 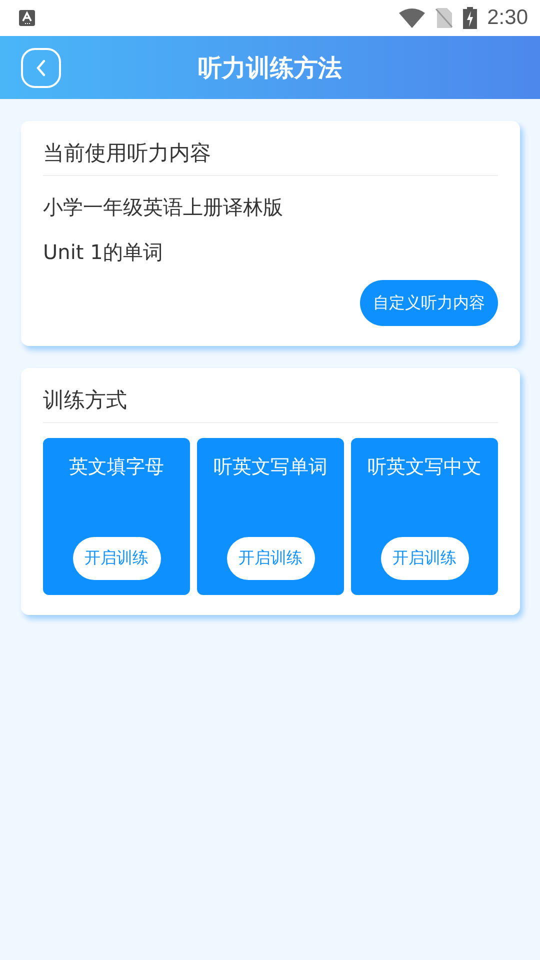 I want to click on content-text: 小学一年级英语上册译林版, so click(x=163, y=207).